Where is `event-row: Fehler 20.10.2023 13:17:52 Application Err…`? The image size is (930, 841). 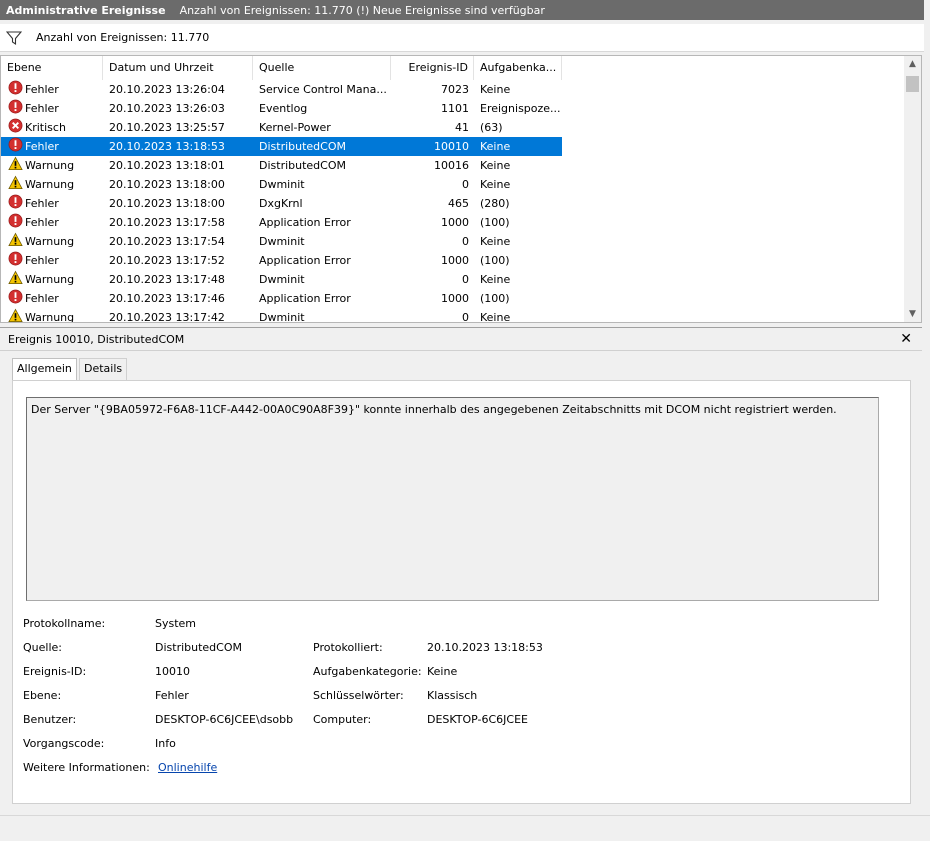 event-row: Fehler 20.10.2023 13:17:52 Application Err… is located at coordinates (451, 260).